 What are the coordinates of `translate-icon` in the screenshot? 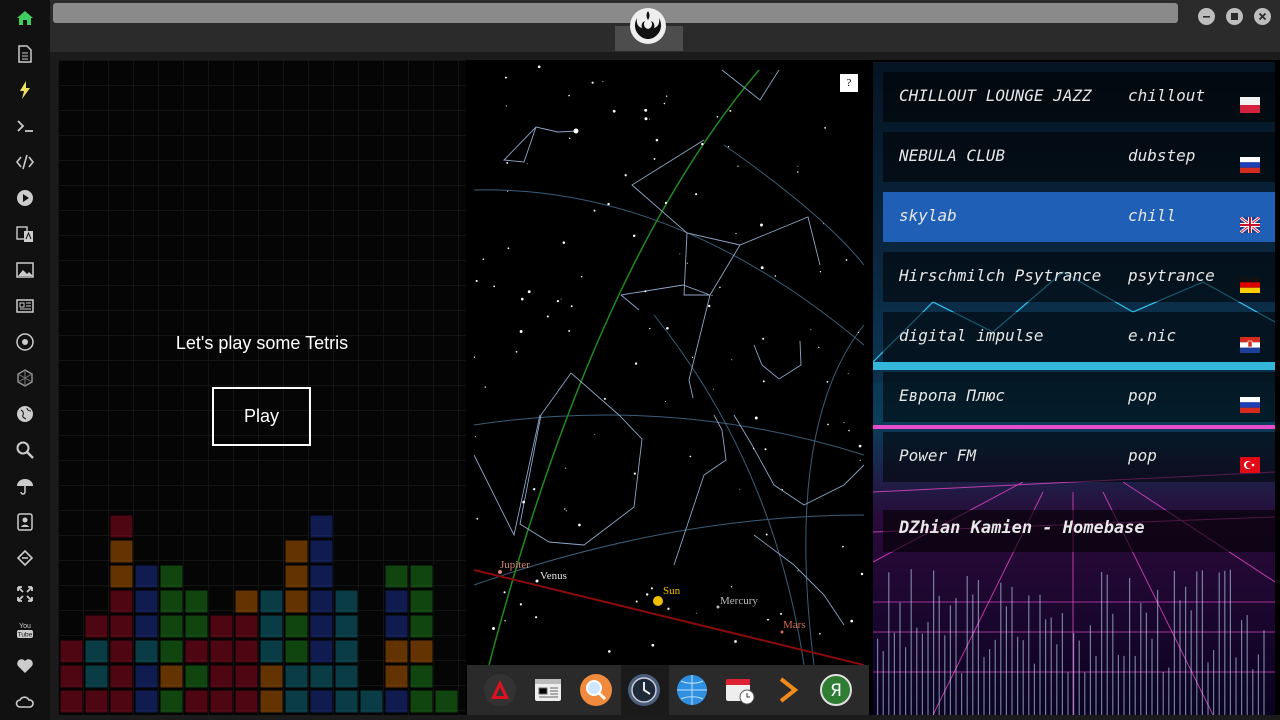 It's located at (25, 234).